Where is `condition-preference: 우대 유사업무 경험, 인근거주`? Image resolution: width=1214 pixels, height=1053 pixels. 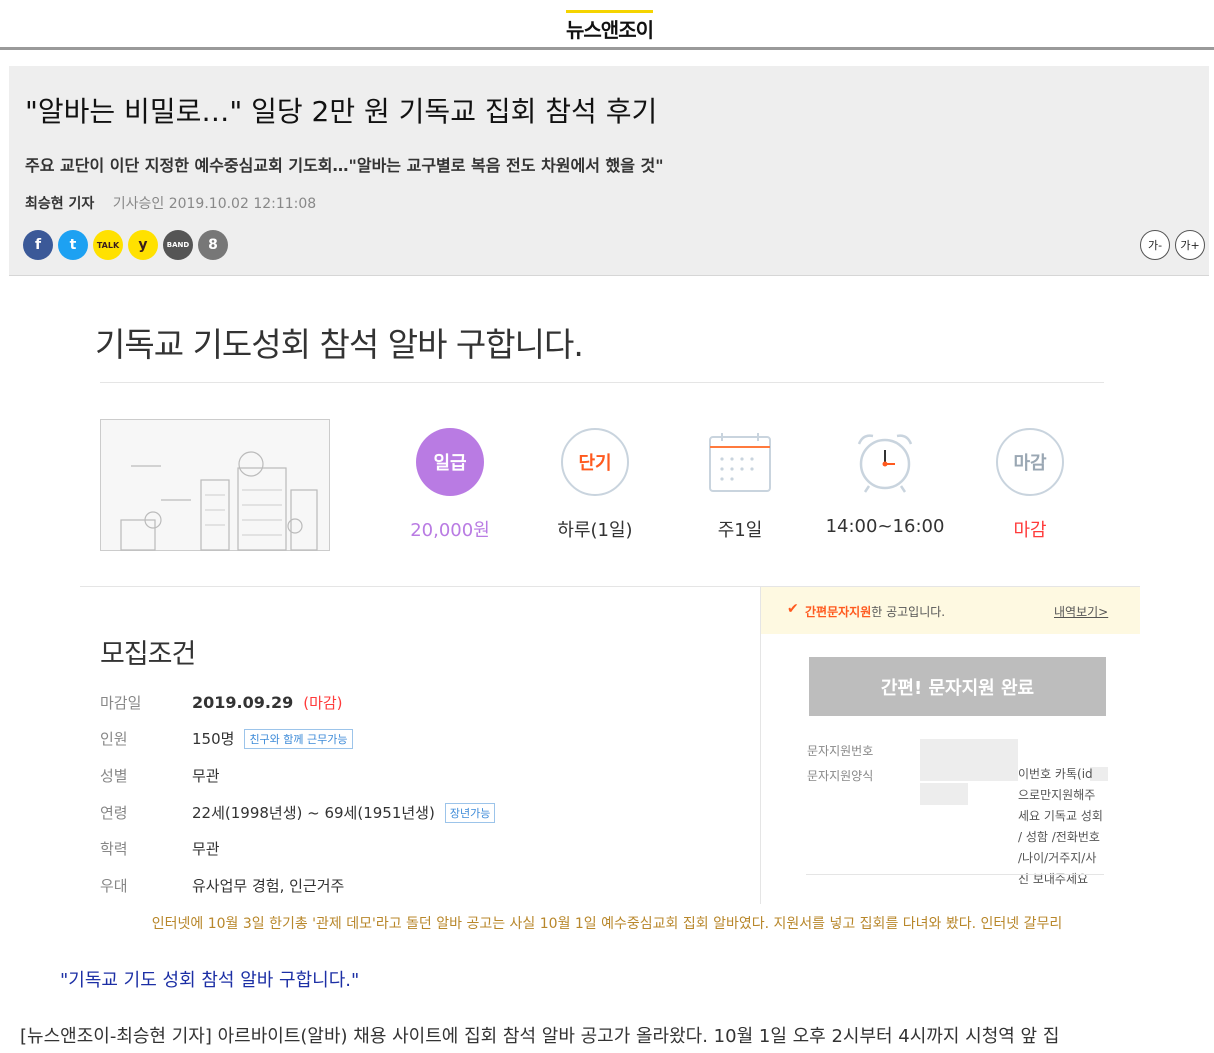 condition-preference: 우대 유사업무 경험, 인근거주 is located at coordinates (222, 885).